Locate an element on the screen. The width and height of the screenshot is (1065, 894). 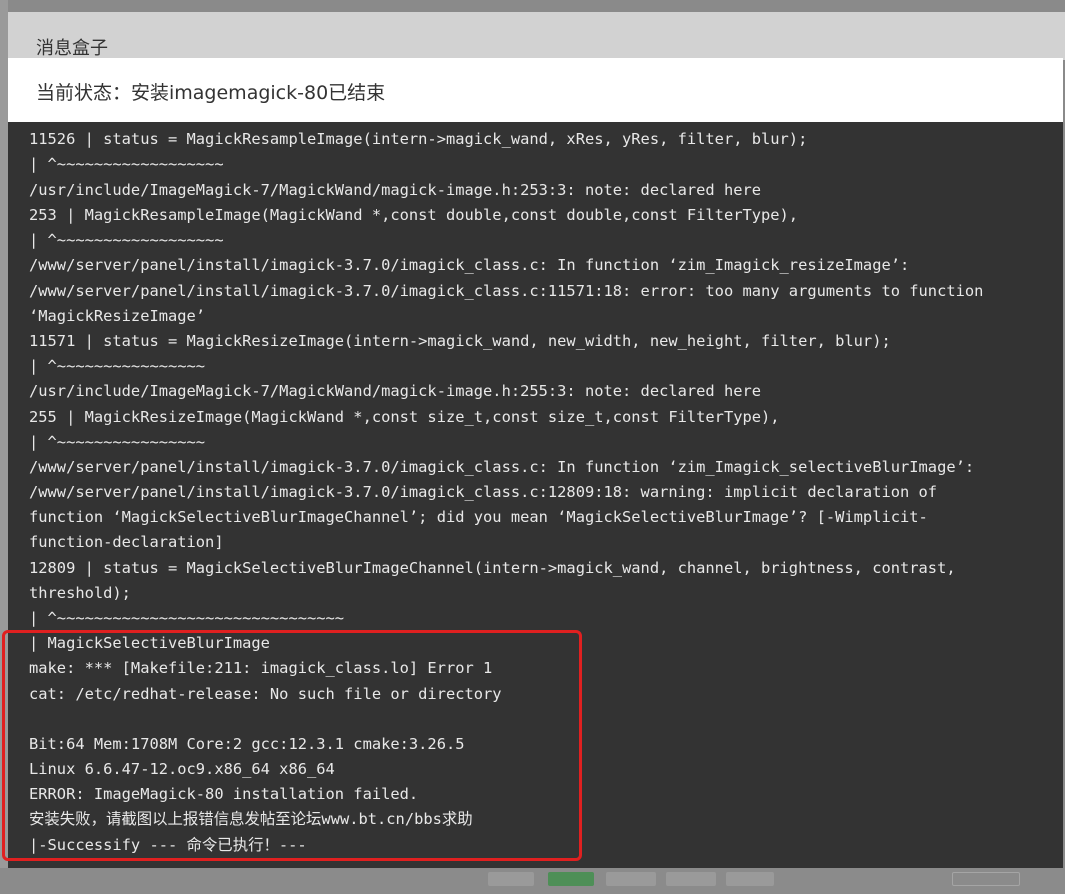
log-line: ‘MagickResizeImage’ is located at coordinates (117, 316).